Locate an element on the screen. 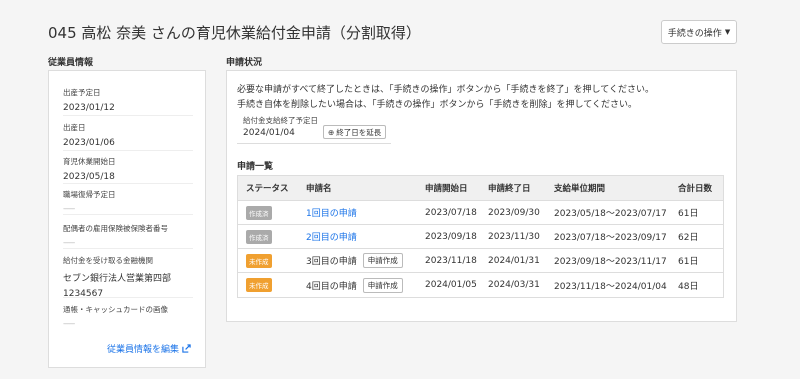 Image resolution: width=800 pixels, height=379 pixels. application-link: 1回目の申請 is located at coordinates (331, 212).